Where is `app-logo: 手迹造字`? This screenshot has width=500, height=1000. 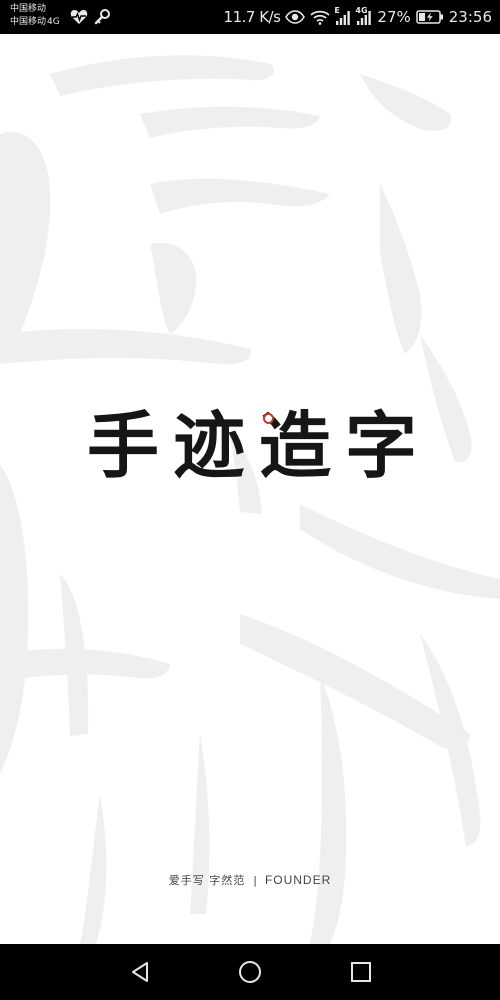 app-logo: 手迹造字 is located at coordinates (255, 446).